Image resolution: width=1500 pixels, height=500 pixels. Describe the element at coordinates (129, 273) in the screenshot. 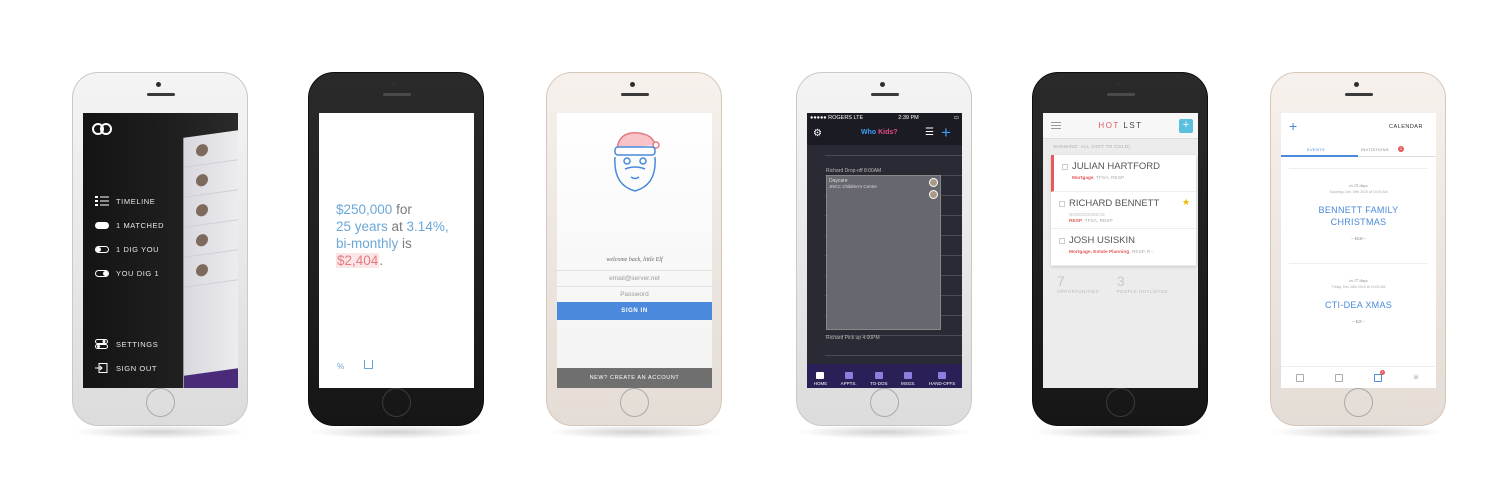

I see `menu-item-you-dig: YOU DIG 1` at that location.